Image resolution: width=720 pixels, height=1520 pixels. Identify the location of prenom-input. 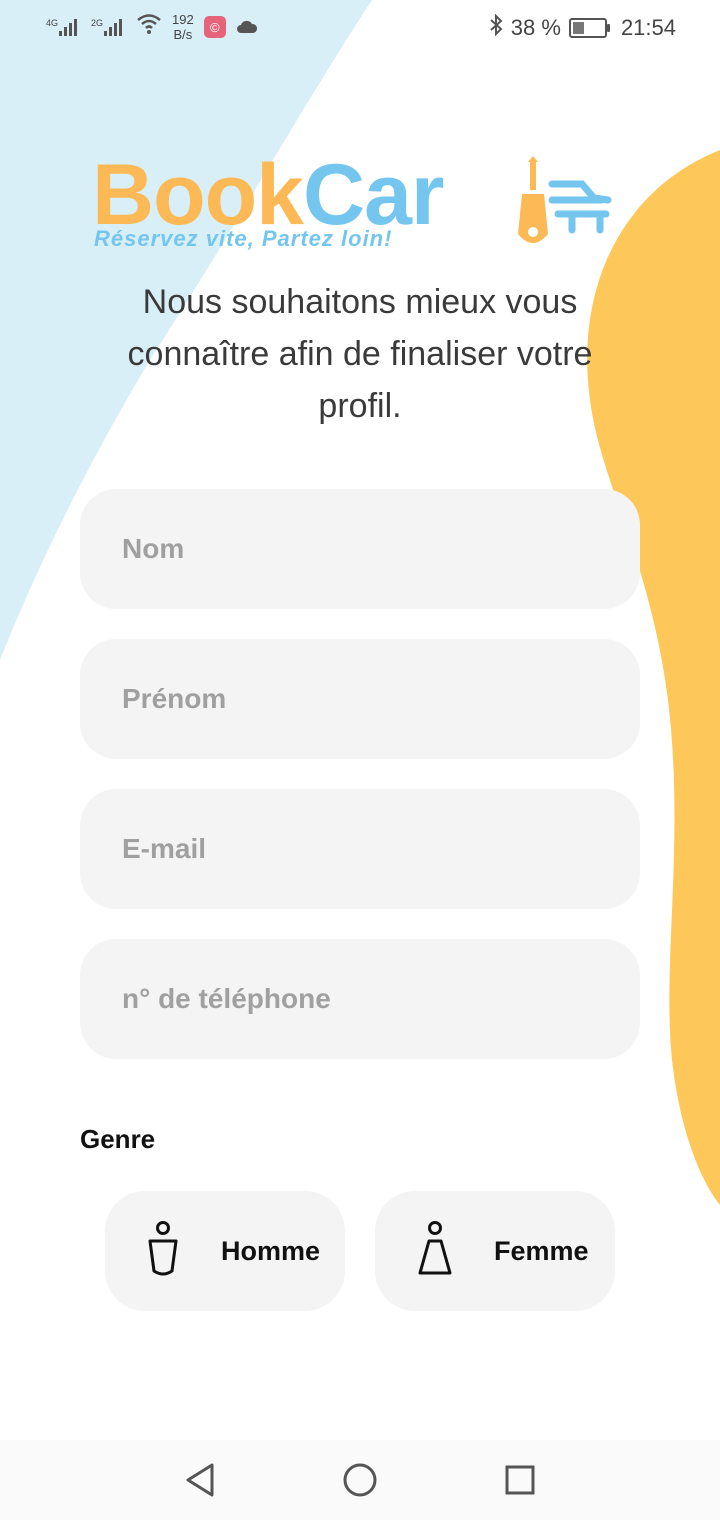
(360, 699).